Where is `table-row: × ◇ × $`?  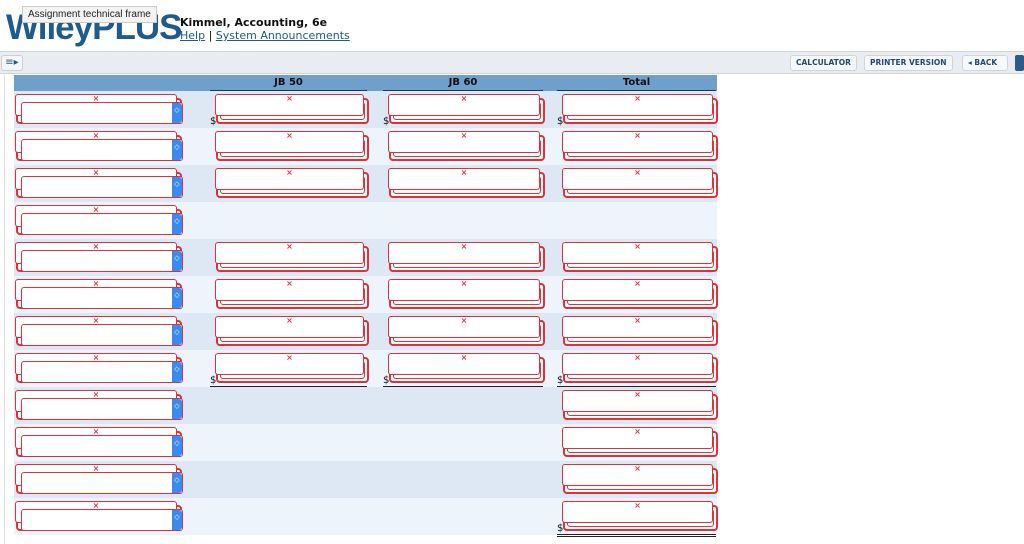 table-row: × ◇ × $ is located at coordinates (366, 517).